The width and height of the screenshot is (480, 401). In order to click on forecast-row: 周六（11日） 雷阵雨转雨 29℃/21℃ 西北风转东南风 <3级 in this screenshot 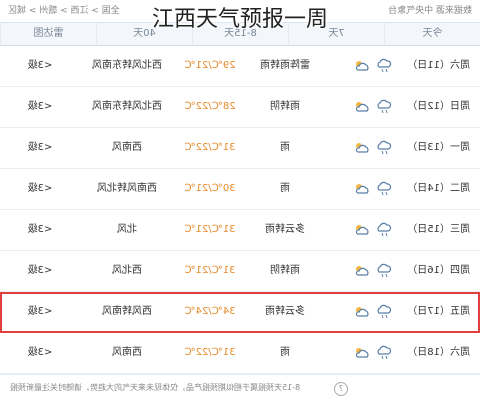, I will do `click(240, 66)`.